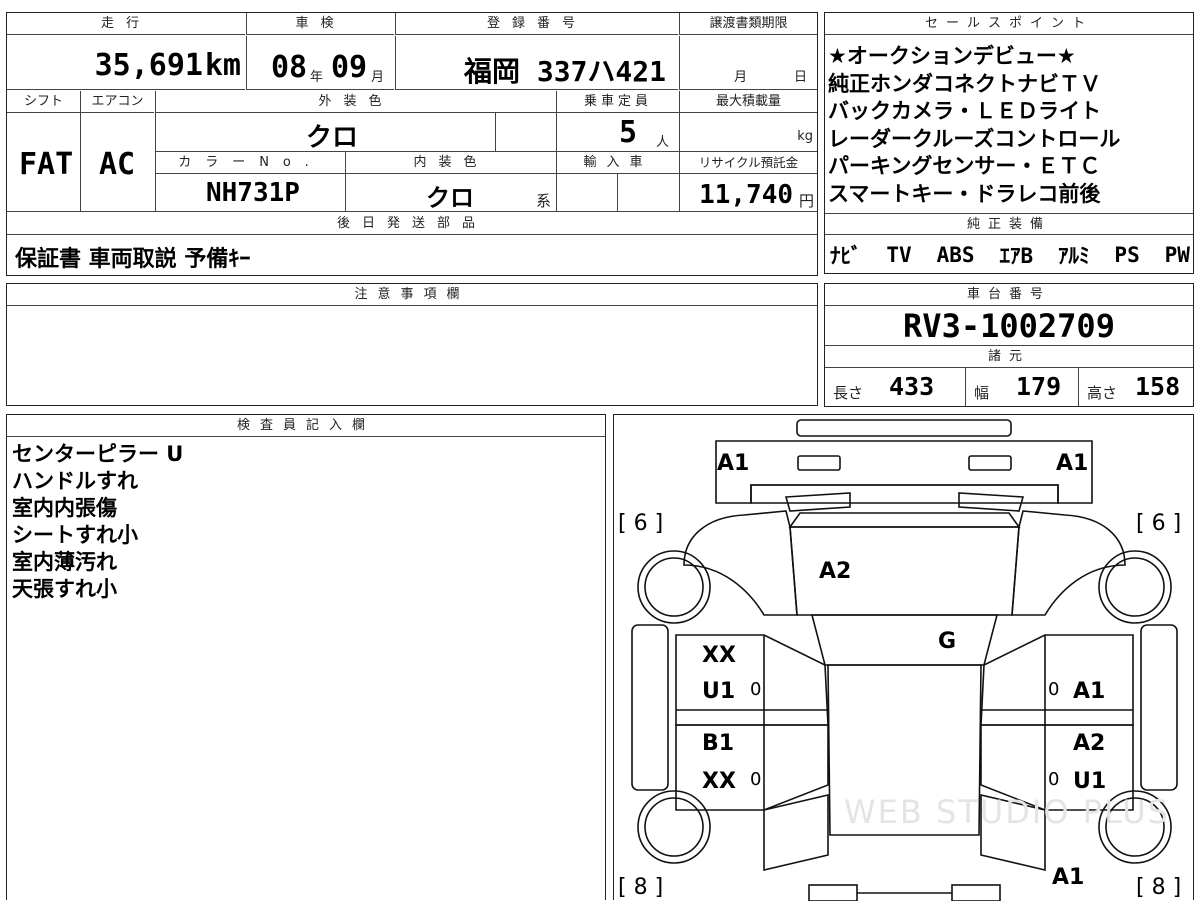  Describe the element at coordinates (1102, 393) in the screenshot. I see `spec-height-label: 高さ` at that location.